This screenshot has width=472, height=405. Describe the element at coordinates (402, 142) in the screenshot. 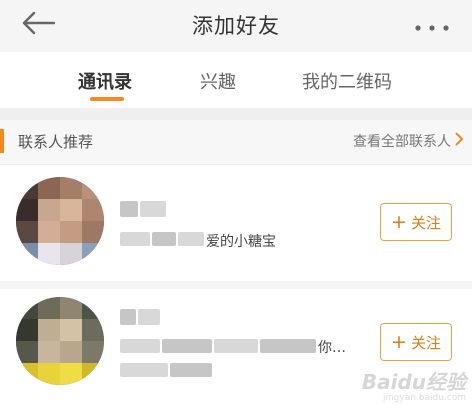

I see `view-all-label: 查看全部联系人` at that location.